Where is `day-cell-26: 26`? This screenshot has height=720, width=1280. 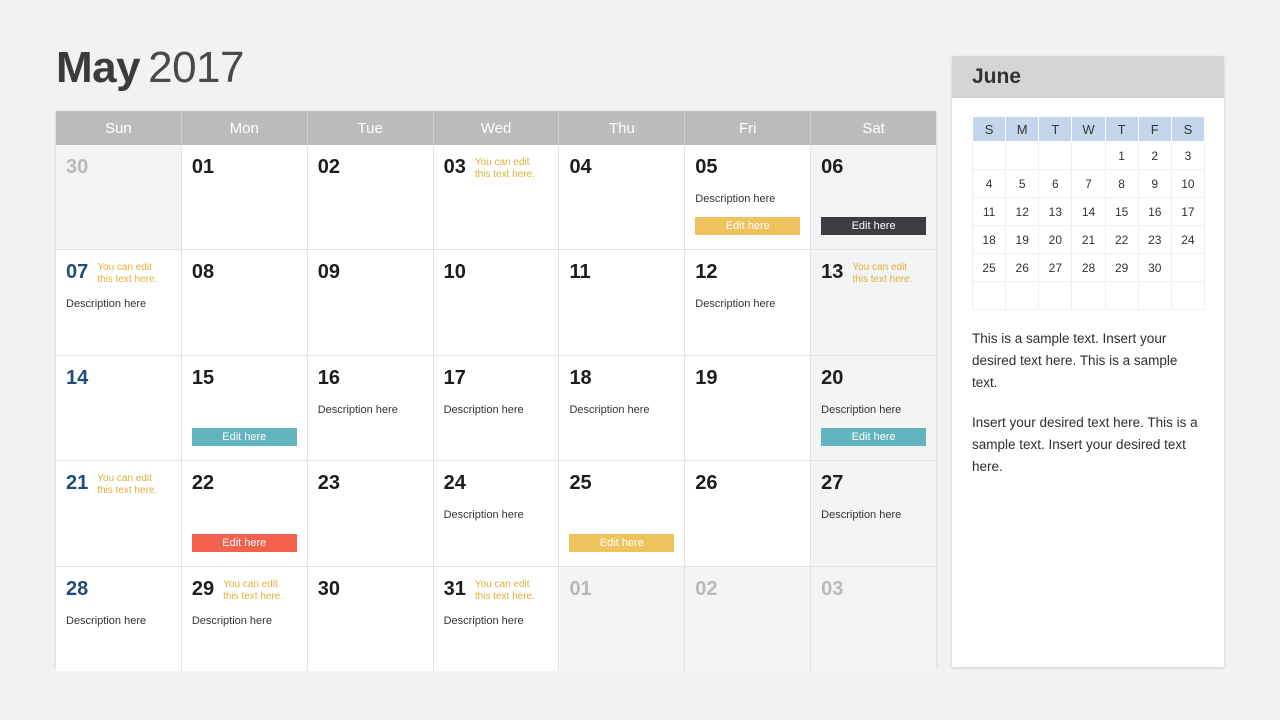
day-cell-26: 26 is located at coordinates (748, 513).